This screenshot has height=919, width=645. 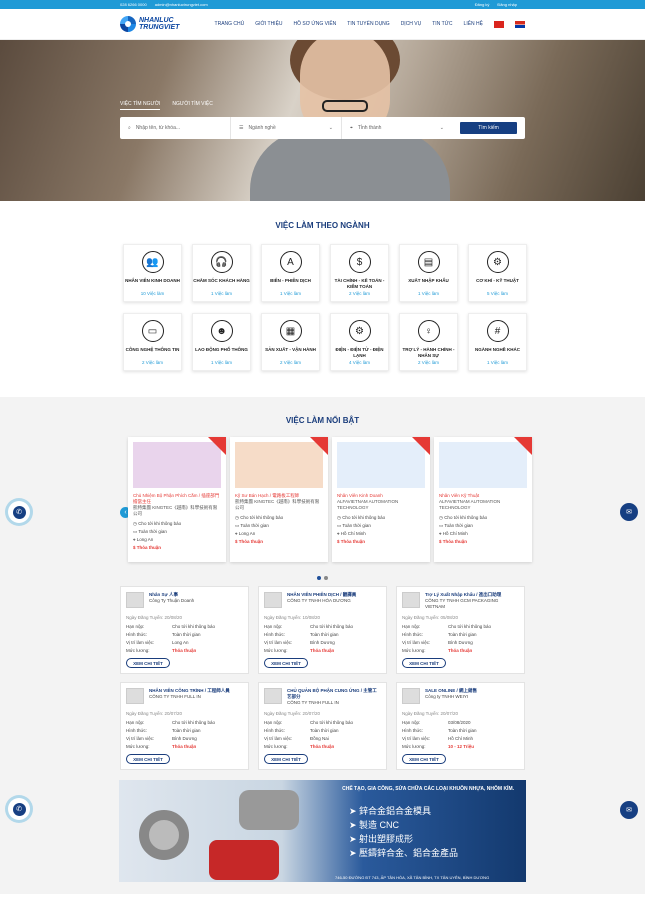 What do you see at coordinates (359, 362) in the screenshot?
I see `category-count: 4 Việc làm` at bounding box center [359, 362].